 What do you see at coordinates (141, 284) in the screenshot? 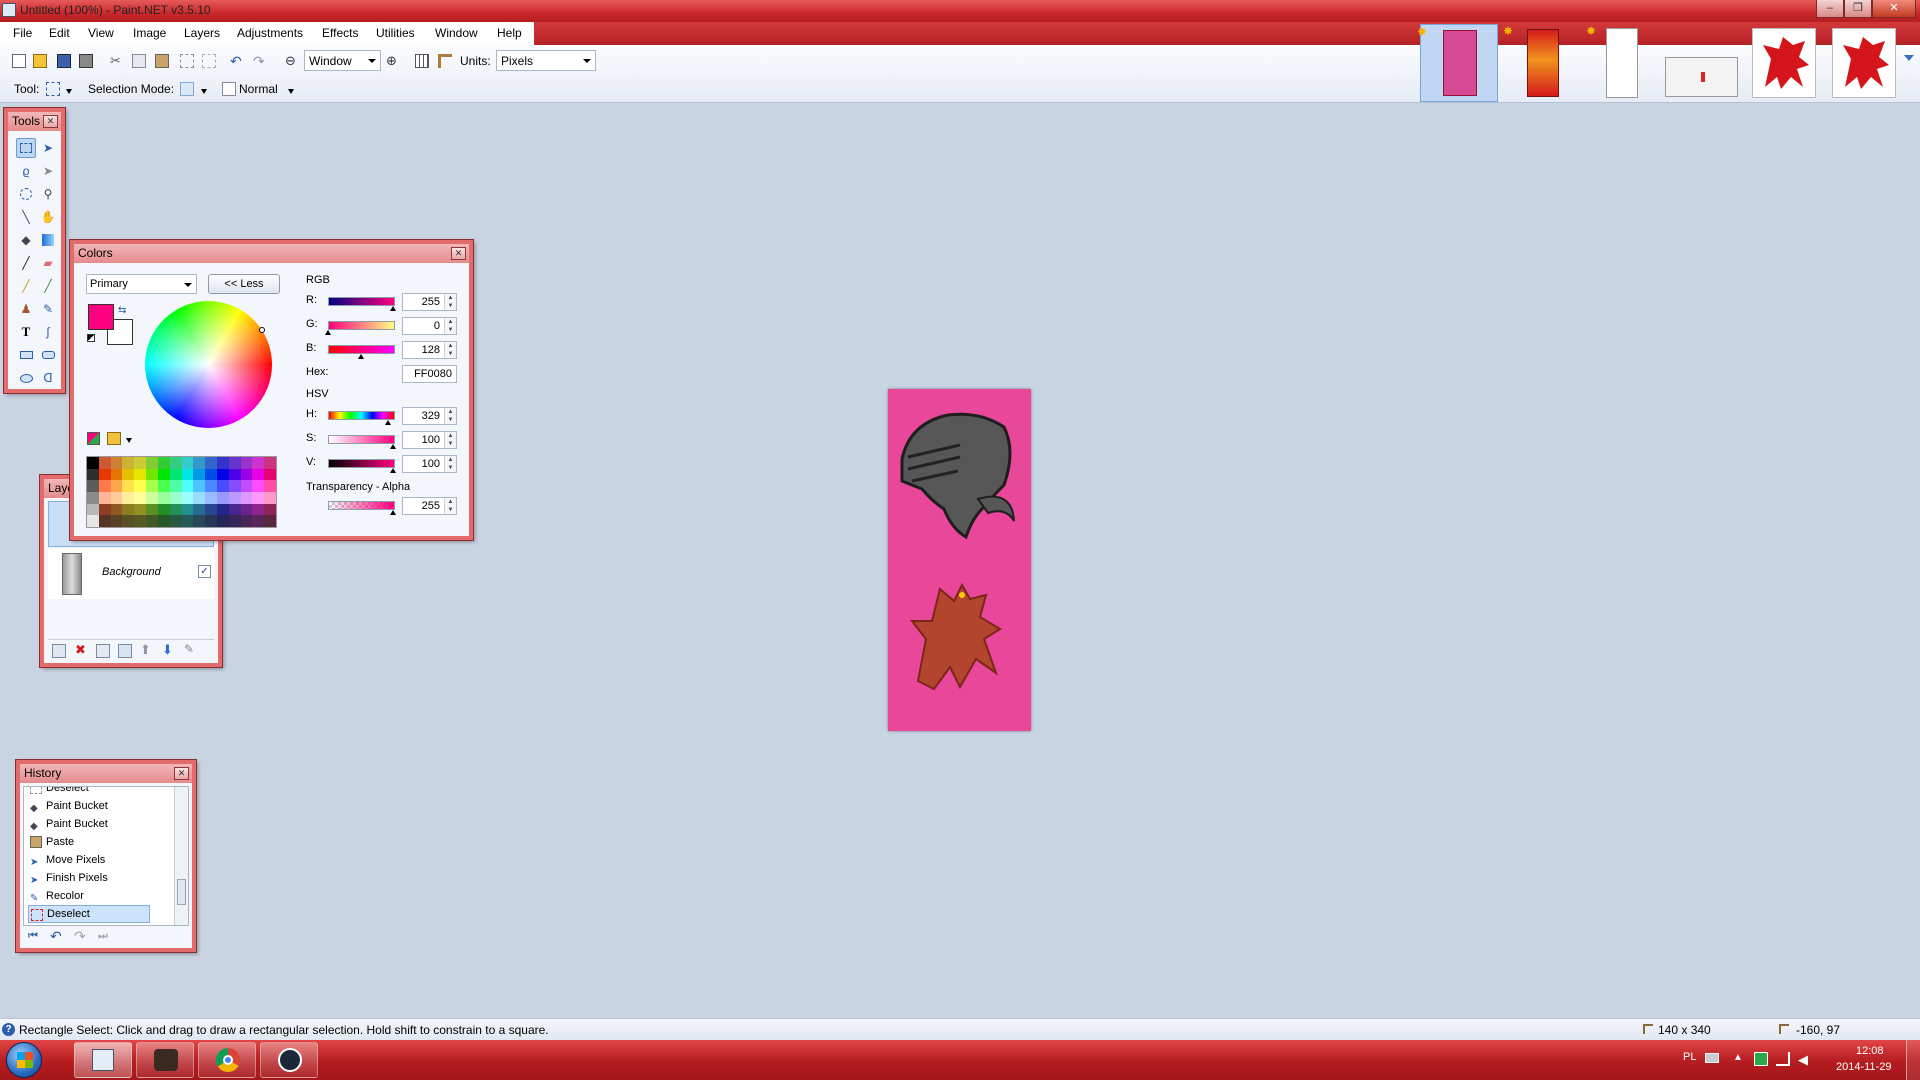
I see `color-target-select: Primary` at bounding box center [141, 284].